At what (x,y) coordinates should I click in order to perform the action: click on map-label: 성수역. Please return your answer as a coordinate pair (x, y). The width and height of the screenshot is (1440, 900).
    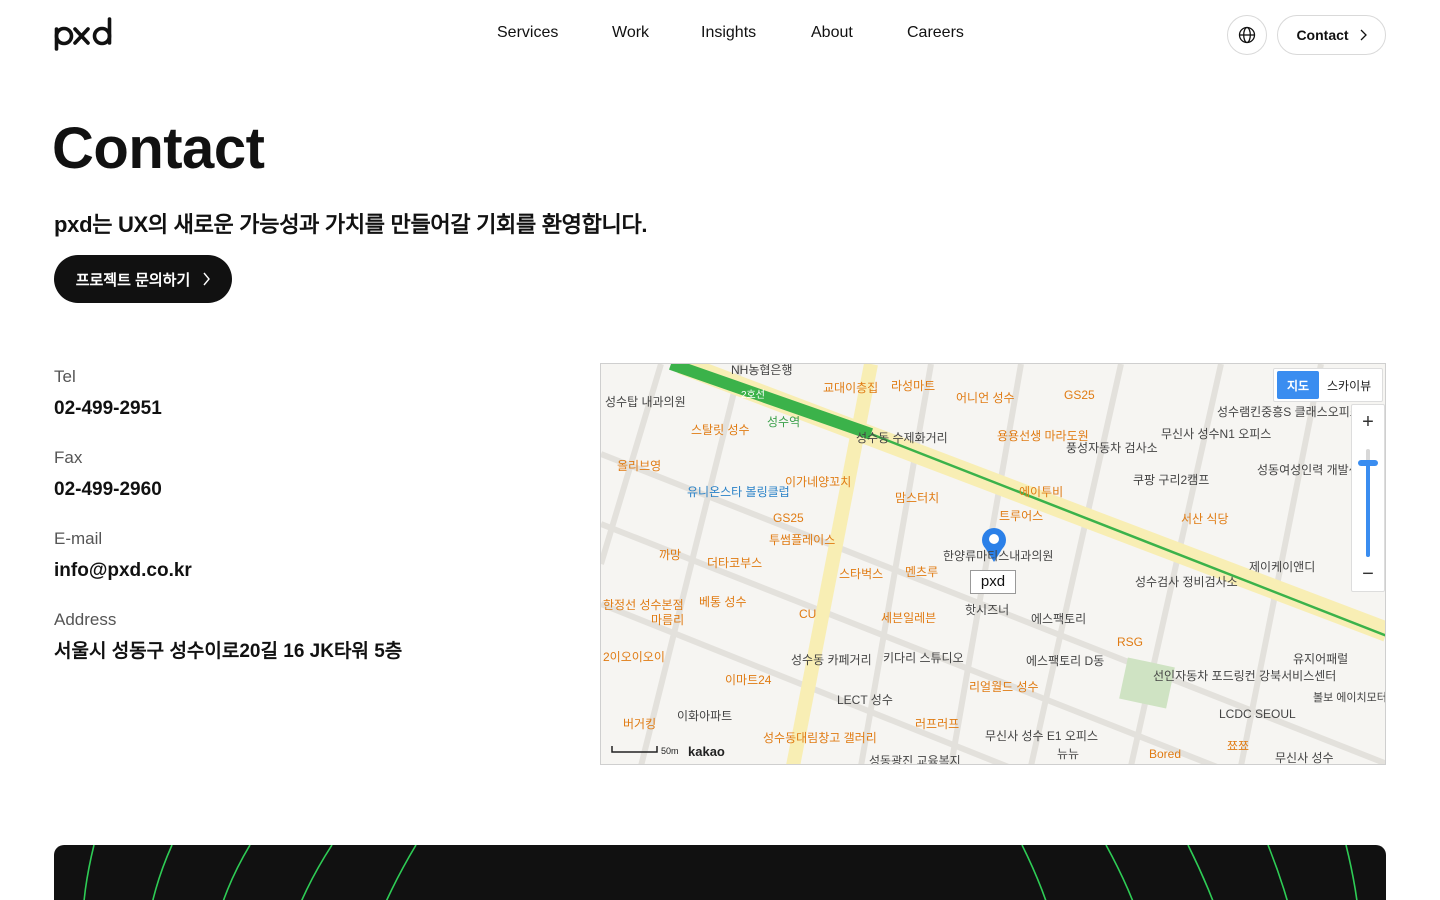
    Looking at the image, I should click on (784, 422).